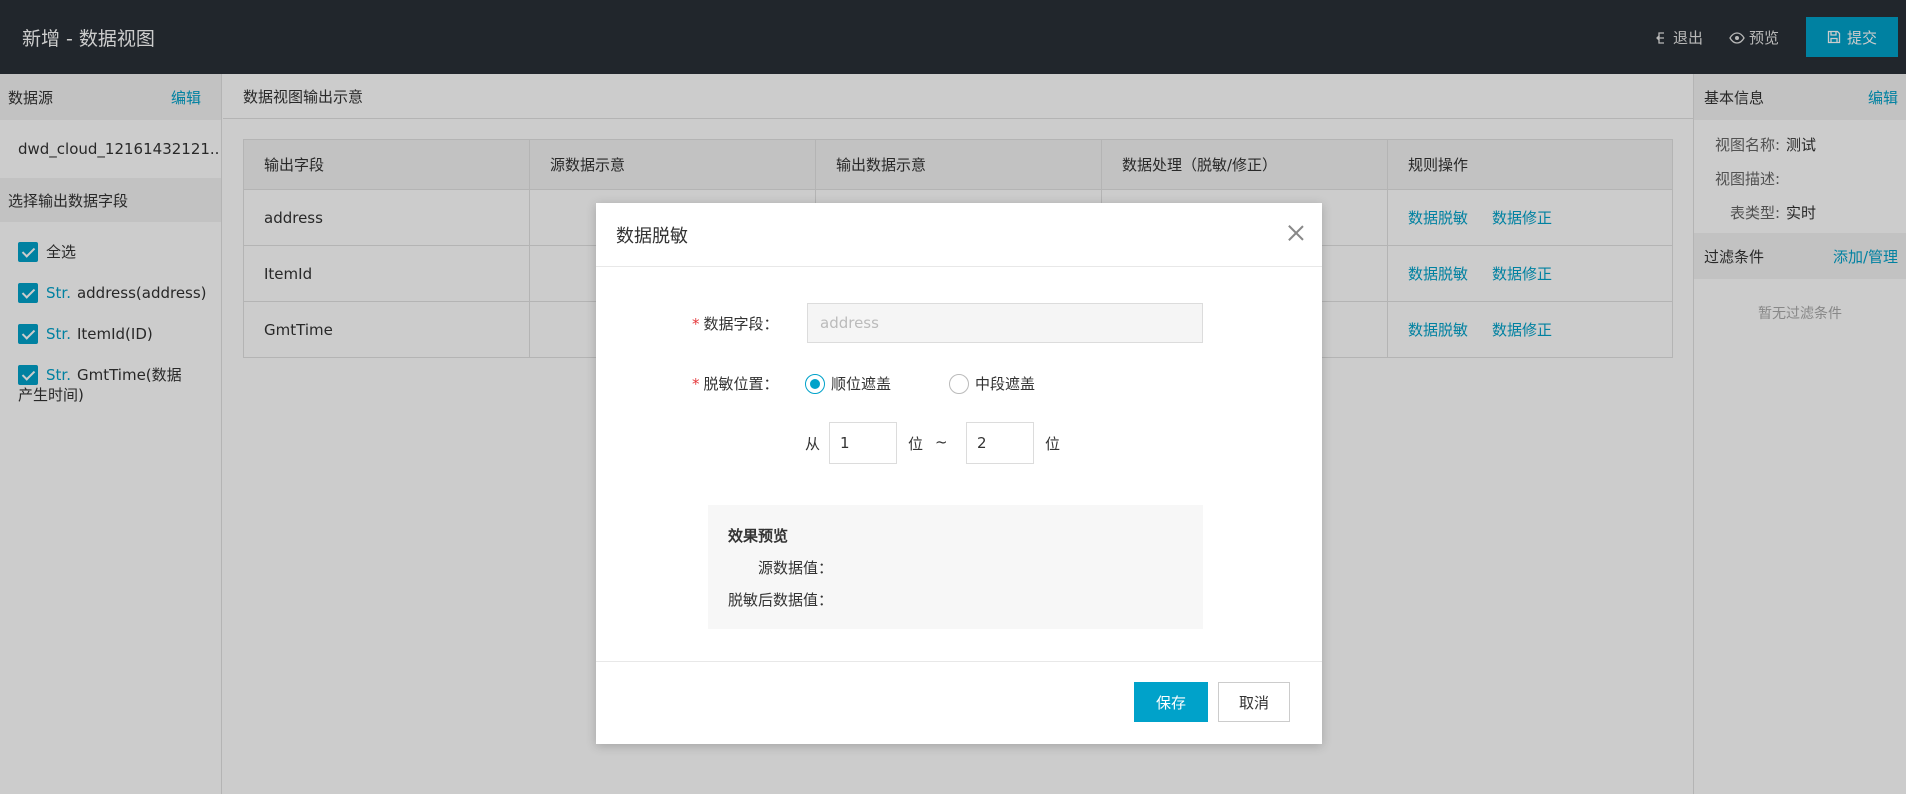 Image resolution: width=1906 pixels, height=794 pixels. What do you see at coordinates (815, 383) in the screenshot?
I see `radio-checked-icon` at bounding box center [815, 383].